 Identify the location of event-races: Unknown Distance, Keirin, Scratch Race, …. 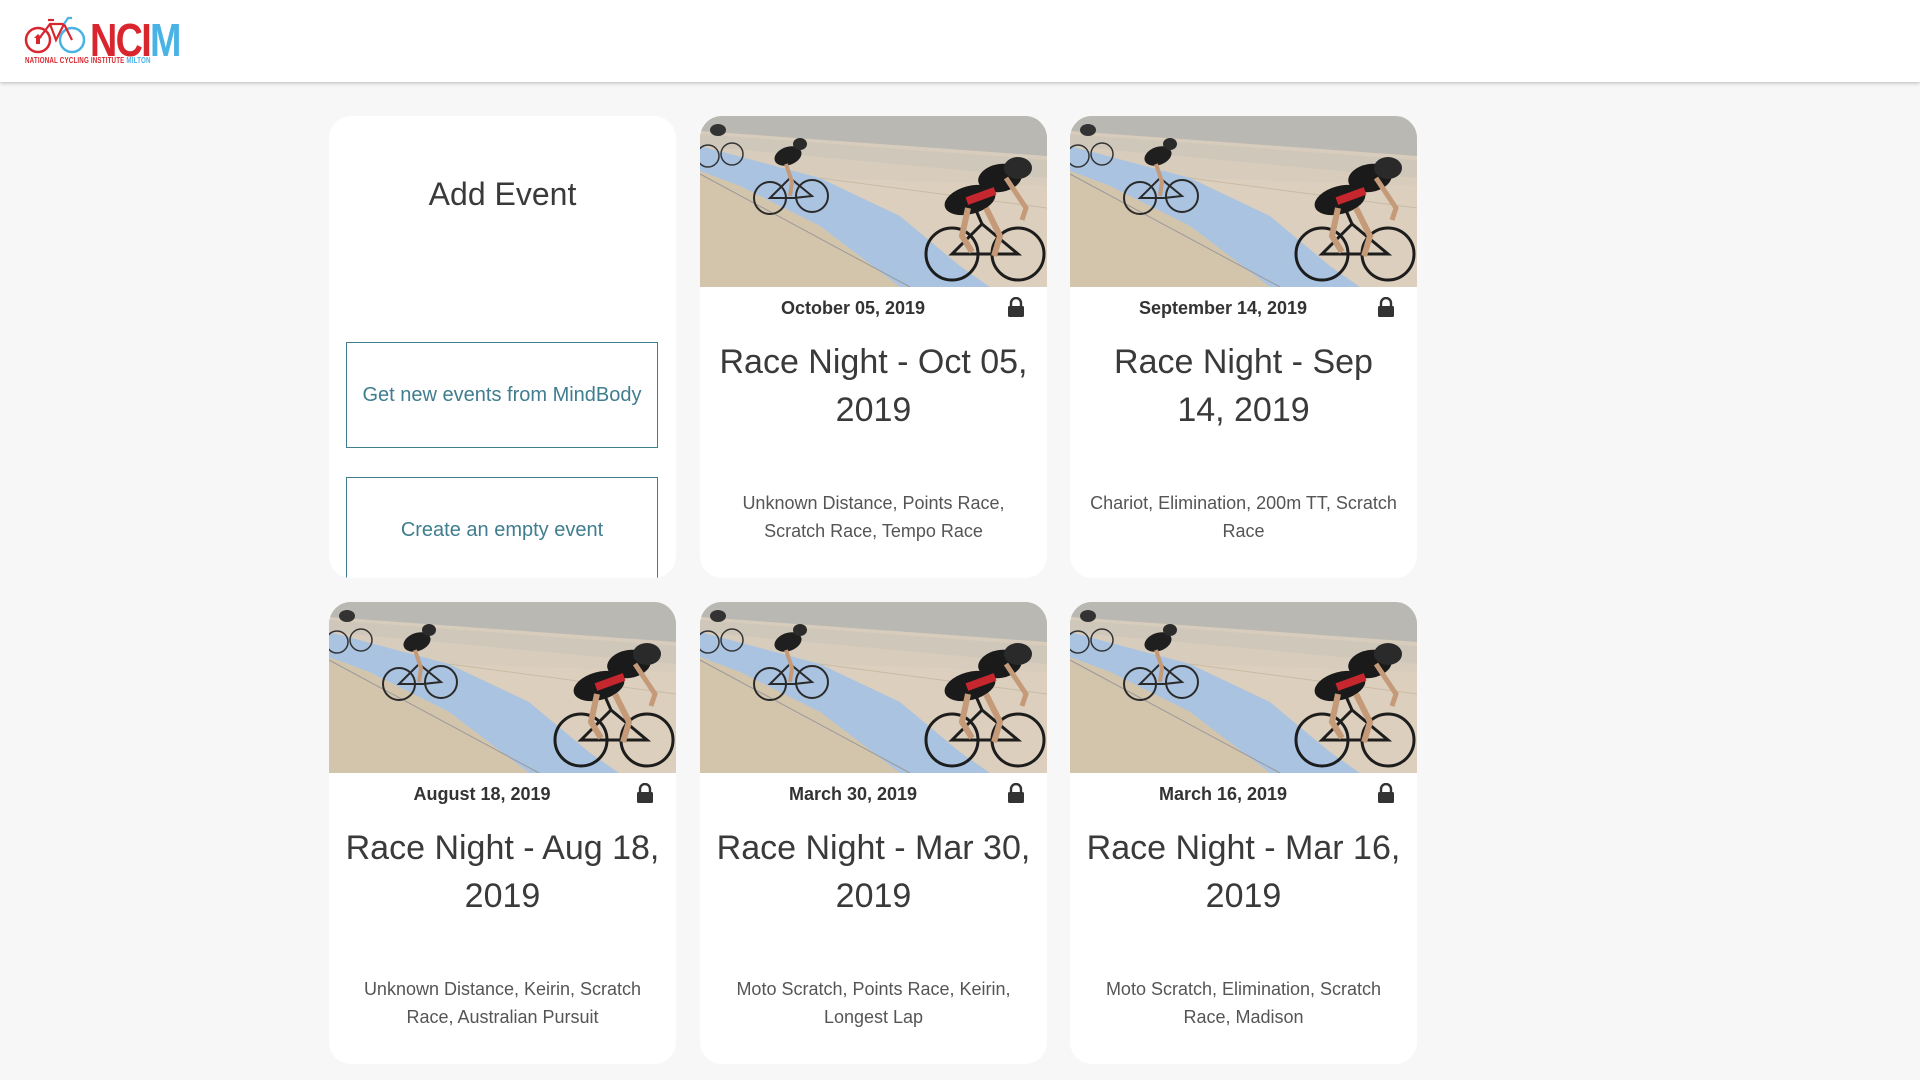
(502, 1003).